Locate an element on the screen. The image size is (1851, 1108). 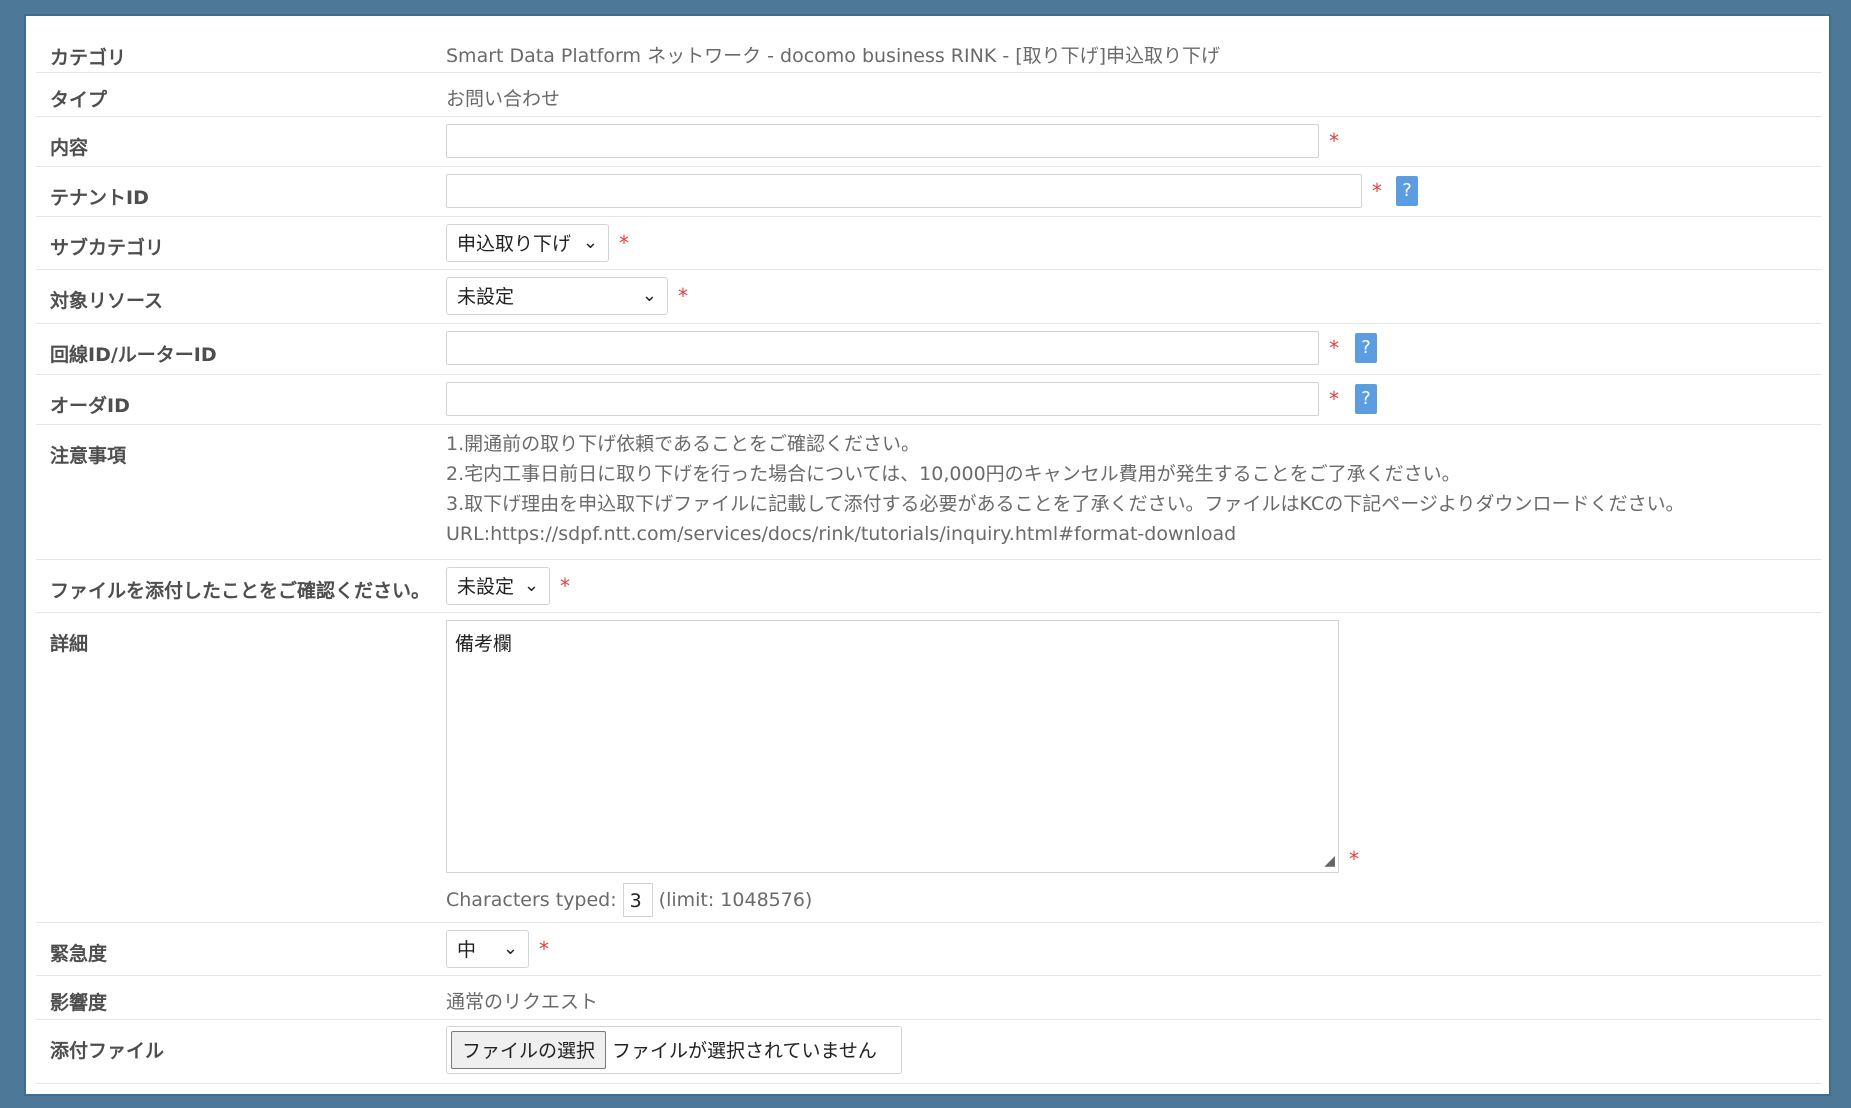
row-subcategory: サブカテゴリ 申込取り下げ ⌄ * is located at coordinates (929, 243).